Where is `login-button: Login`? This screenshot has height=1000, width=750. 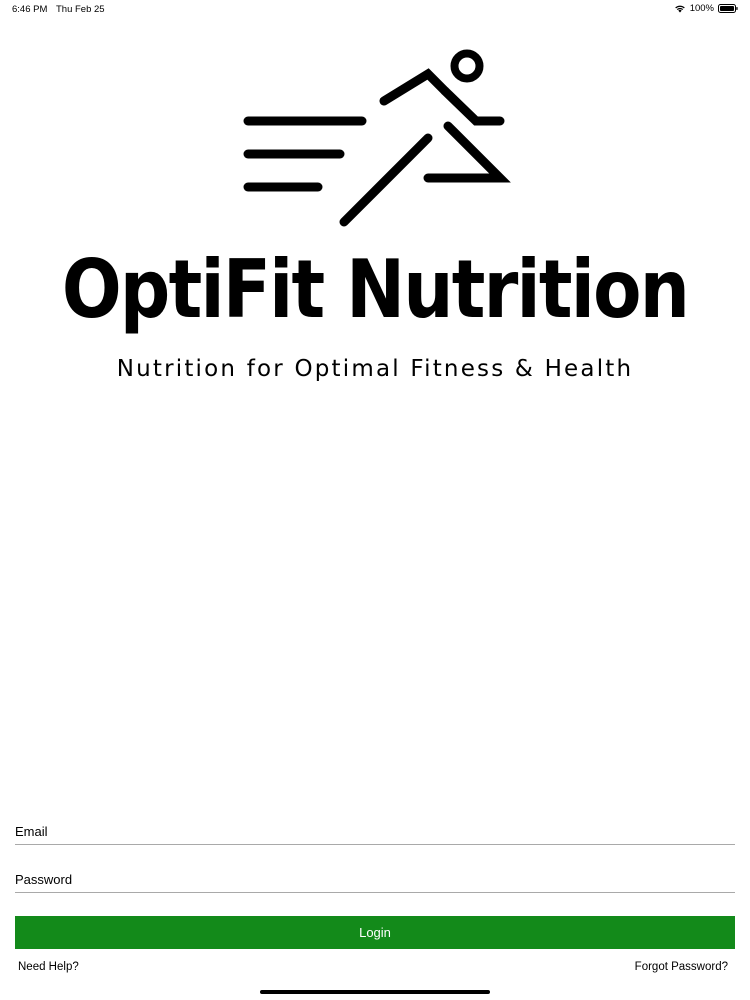 login-button: Login is located at coordinates (375, 932).